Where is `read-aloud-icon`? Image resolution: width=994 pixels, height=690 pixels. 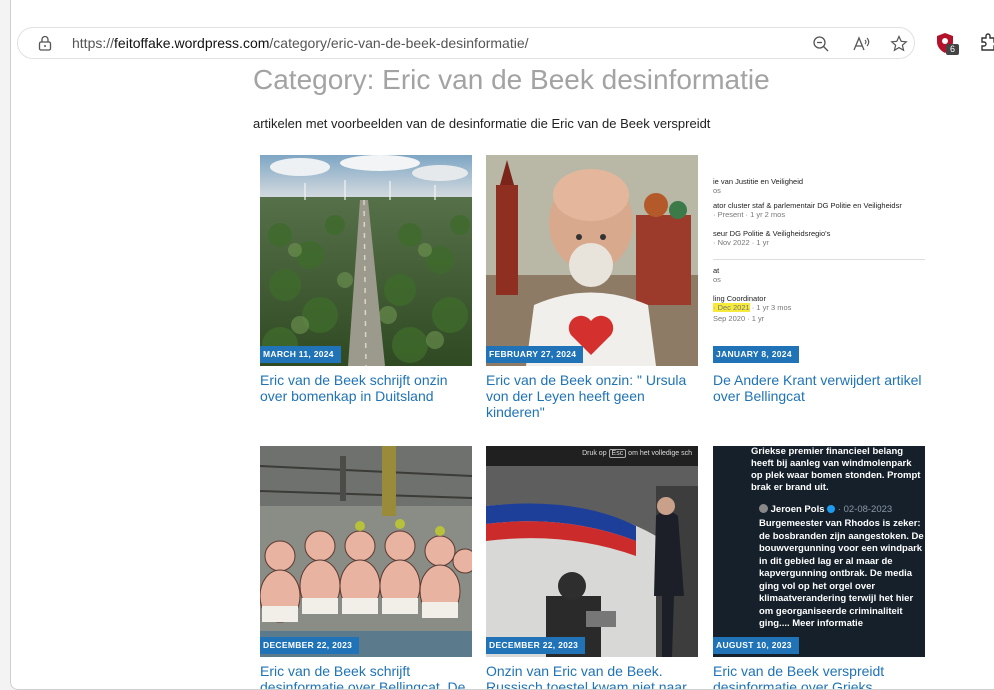 read-aloud-icon is located at coordinates (861, 44).